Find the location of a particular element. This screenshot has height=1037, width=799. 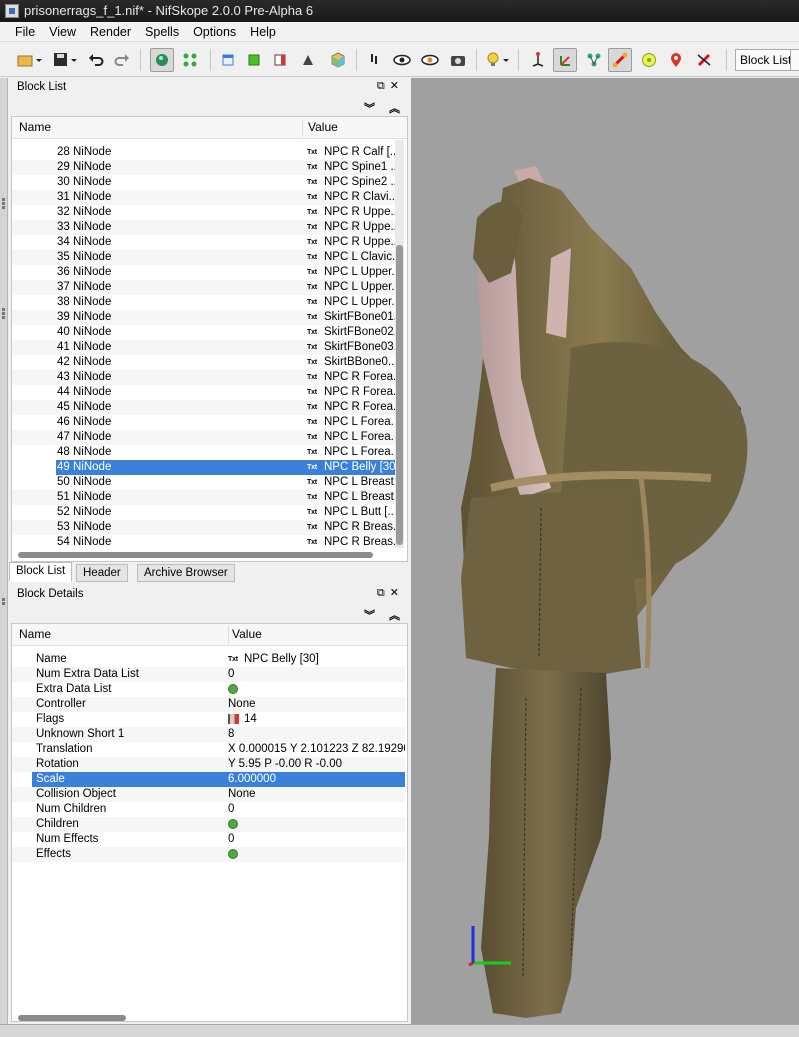

show-constraints-icon is located at coordinates (594, 60).